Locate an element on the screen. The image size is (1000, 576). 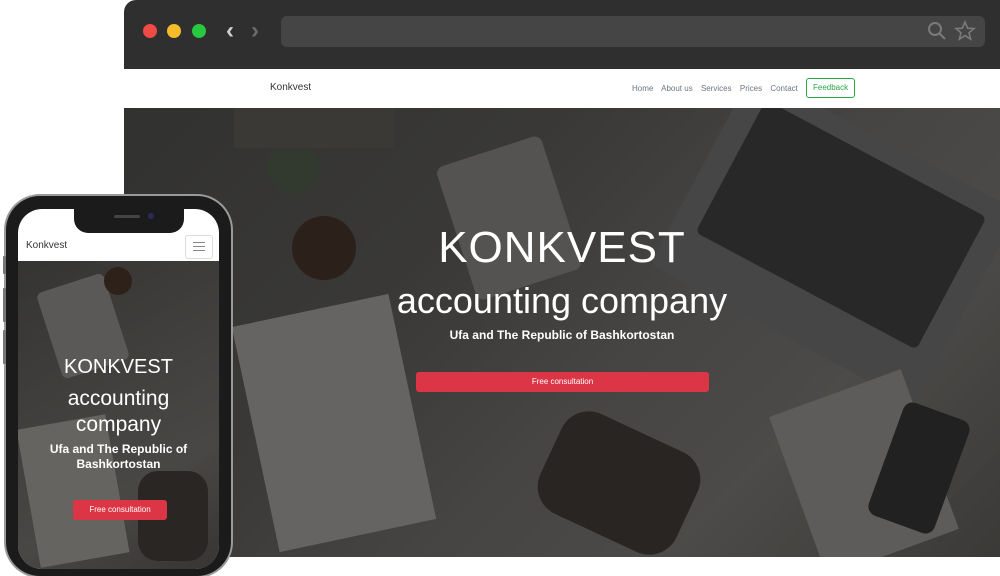
nav-link-about: About us is located at coordinates (677, 88).